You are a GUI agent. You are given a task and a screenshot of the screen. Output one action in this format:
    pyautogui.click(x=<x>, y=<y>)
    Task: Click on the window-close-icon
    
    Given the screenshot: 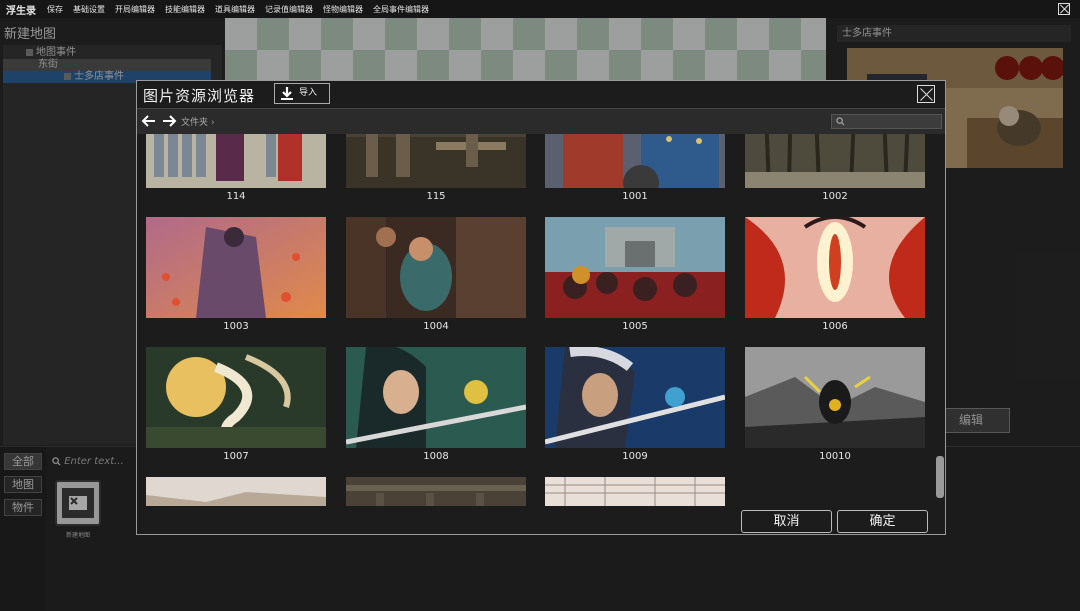 What is the action you would take?
    pyautogui.click(x=1064, y=9)
    